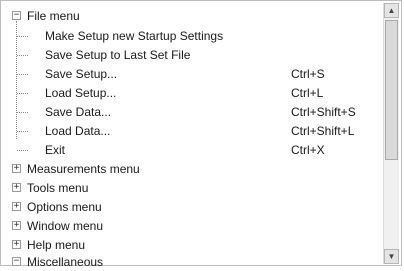 This screenshot has height=271, width=404. I want to click on tree-item-label: Make Setup new Startup Settings, so click(134, 36).